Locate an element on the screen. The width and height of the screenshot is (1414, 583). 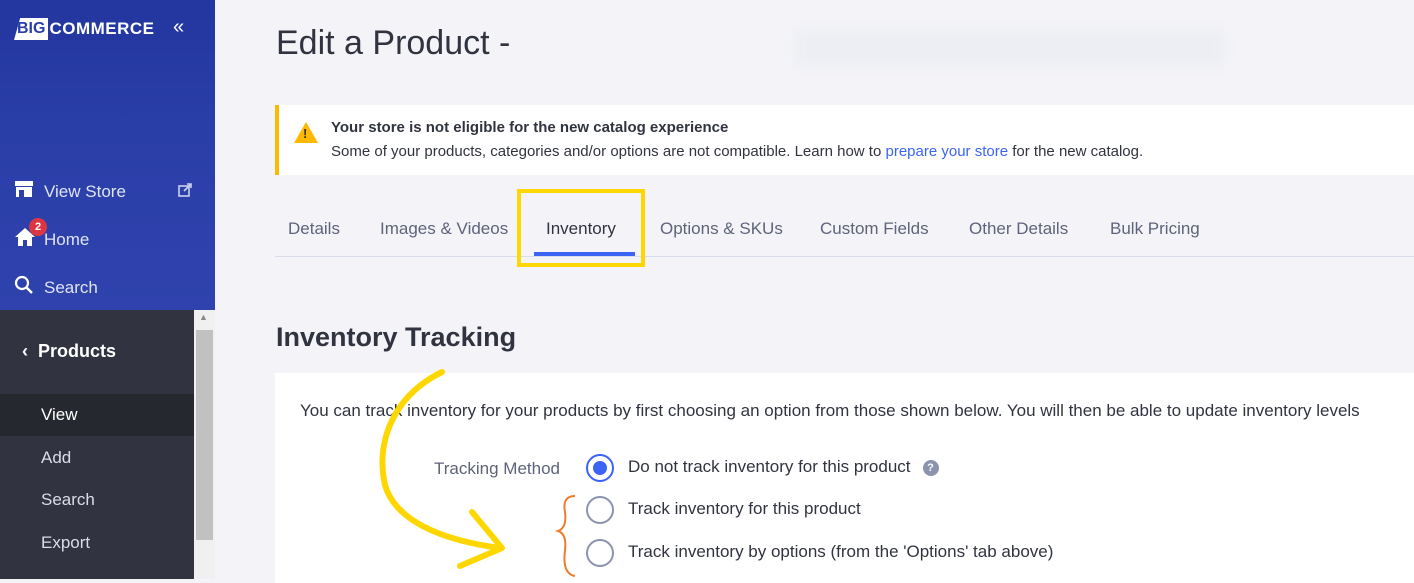
nav-search-label: Search is located at coordinates (71, 287).